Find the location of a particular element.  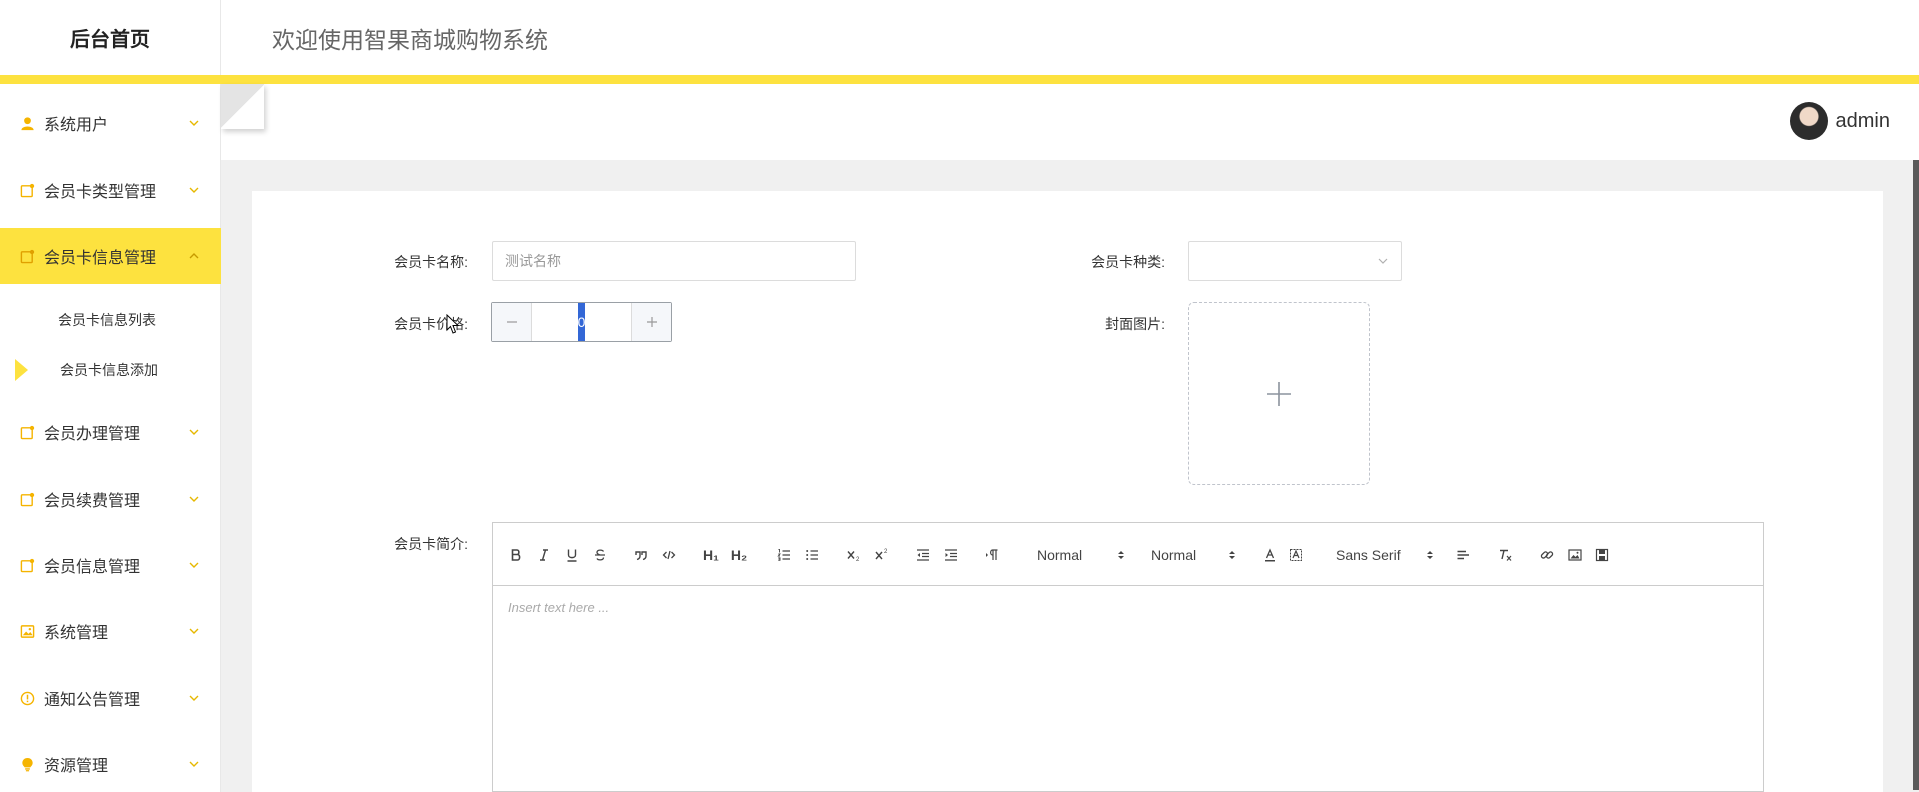

link-icon is located at coordinates (1547, 555).